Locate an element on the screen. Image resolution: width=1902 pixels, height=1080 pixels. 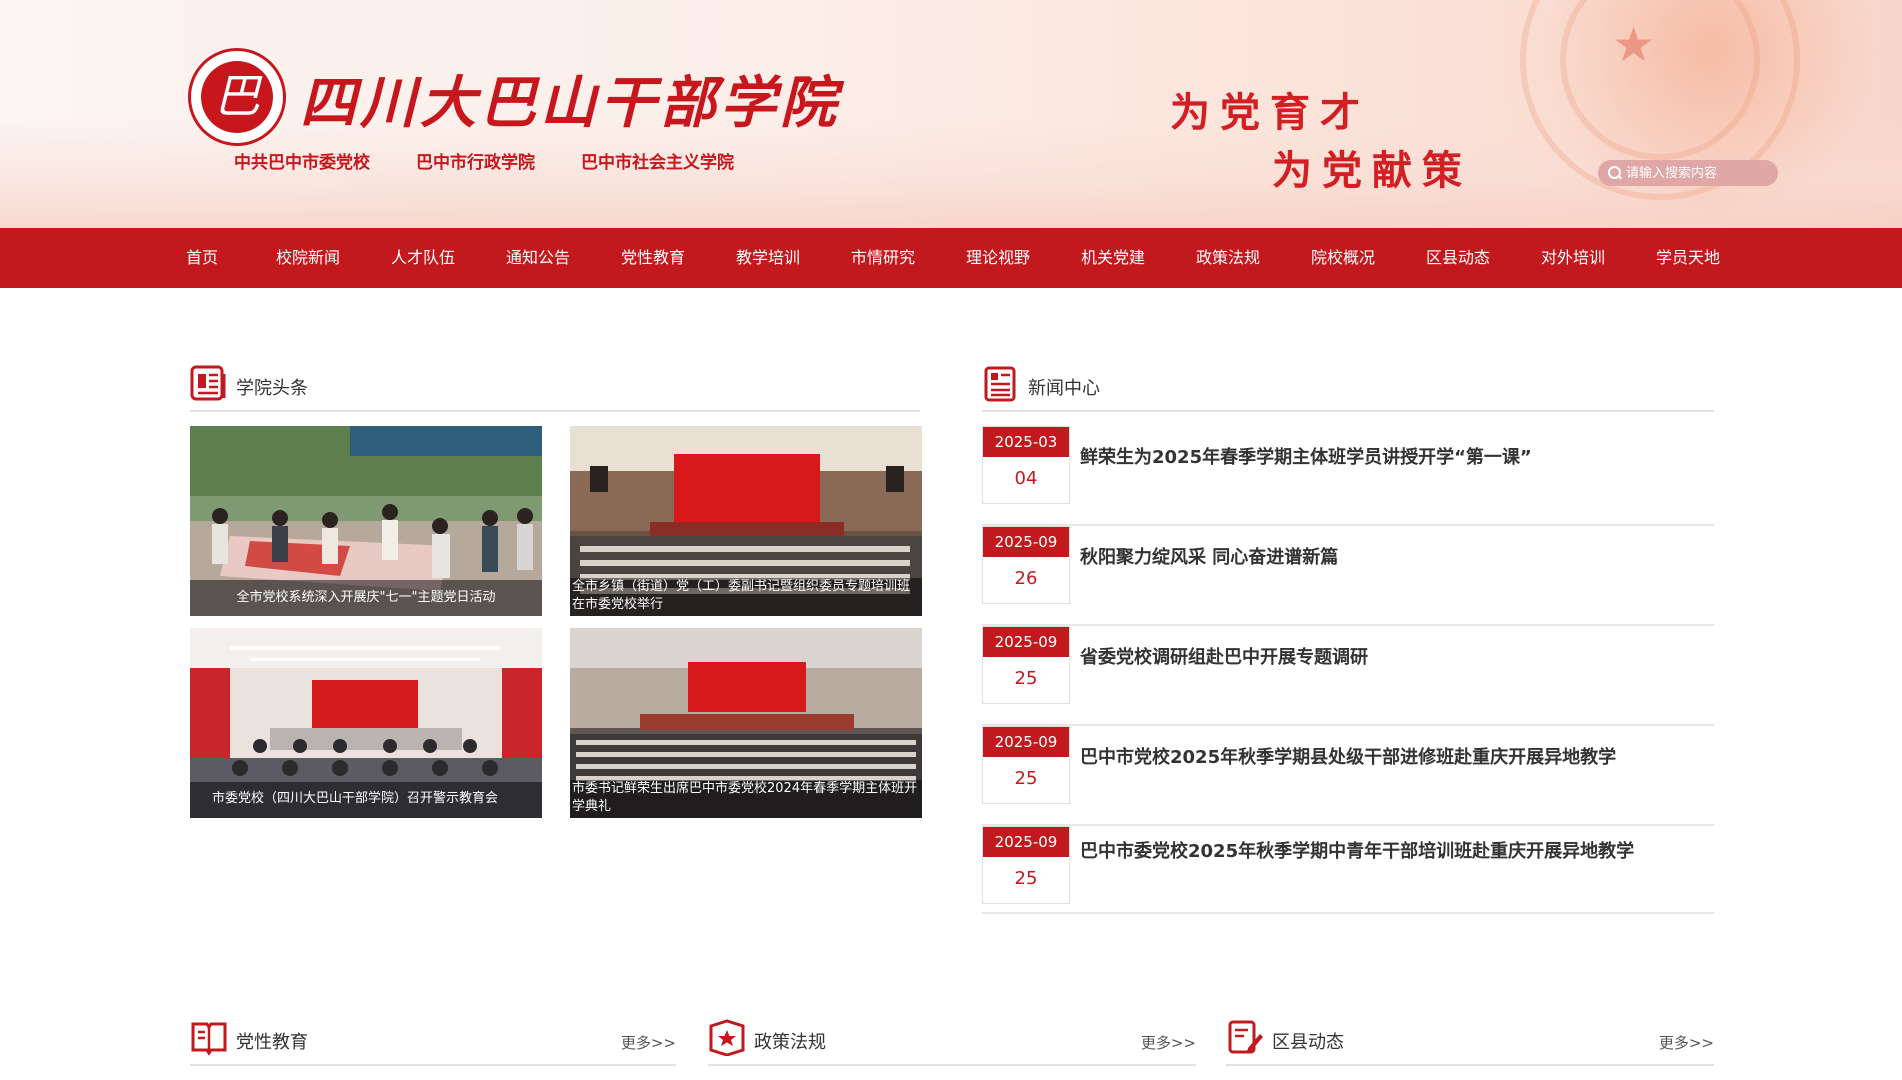
edit-document-icon is located at coordinates (1245, 1037).